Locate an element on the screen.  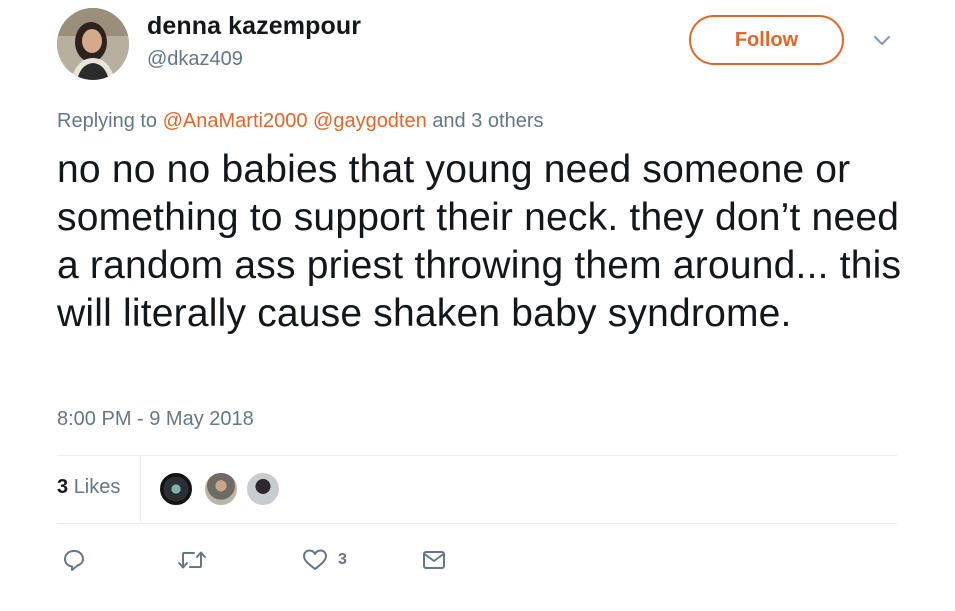
retweet-button is located at coordinates (192, 560).